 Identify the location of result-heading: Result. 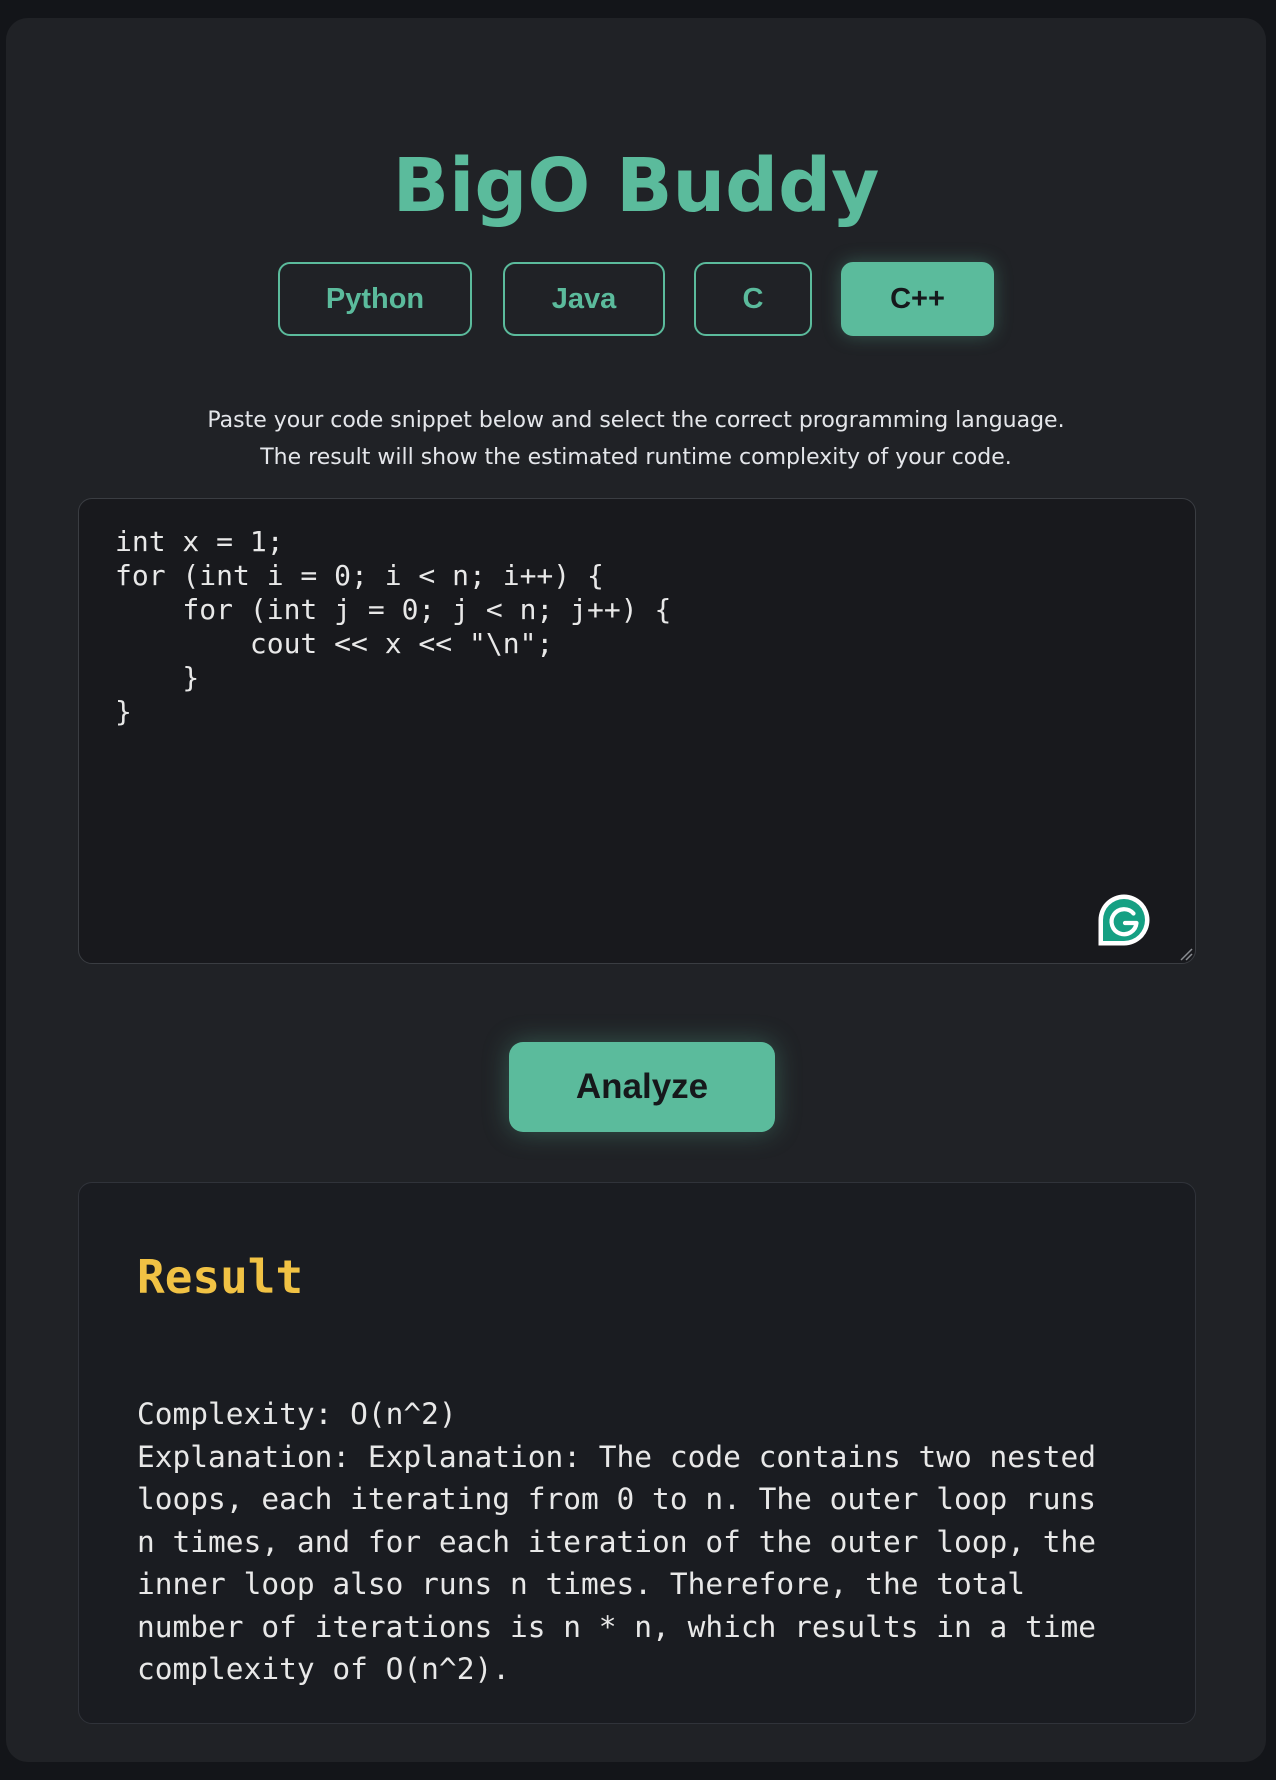
(220, 1277).